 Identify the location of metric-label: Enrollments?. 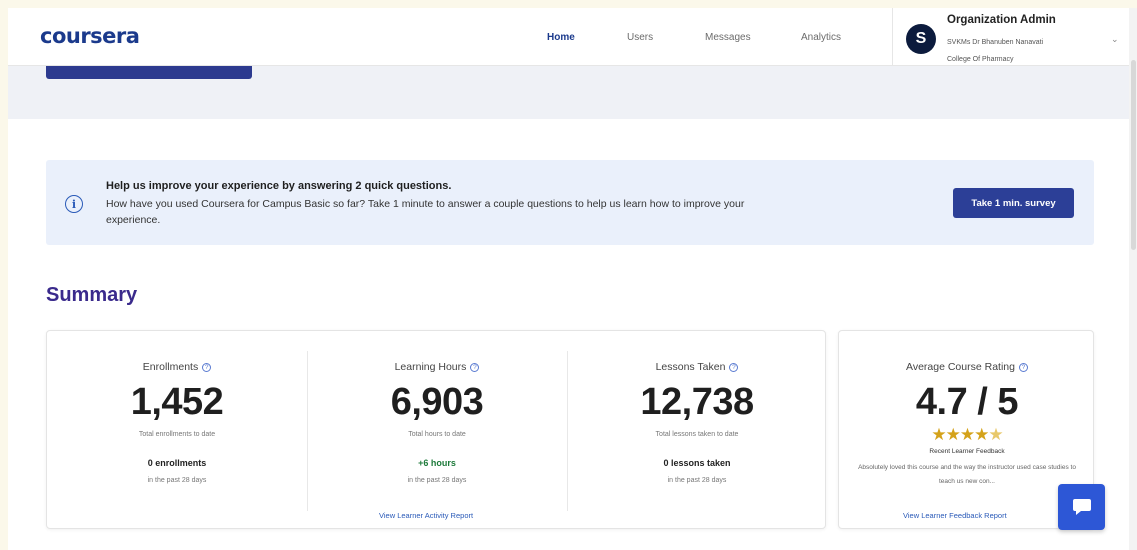
(177, 367).